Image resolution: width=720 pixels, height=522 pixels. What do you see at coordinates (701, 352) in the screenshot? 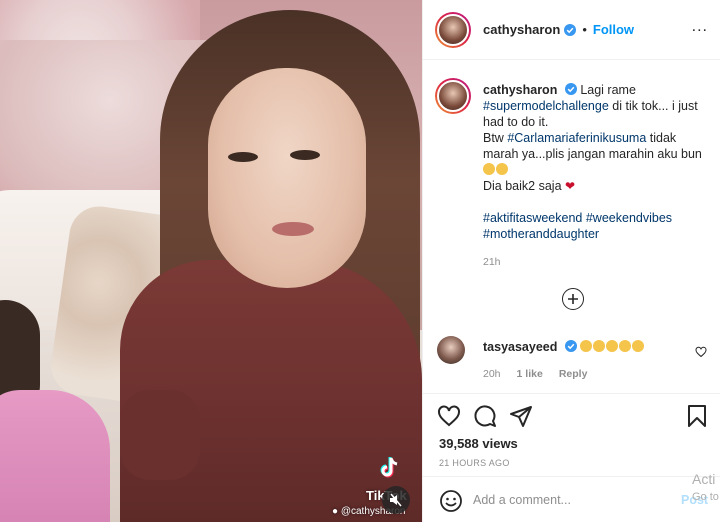
I see `comment-like-heart-icon` at bounding box center [701, 352].